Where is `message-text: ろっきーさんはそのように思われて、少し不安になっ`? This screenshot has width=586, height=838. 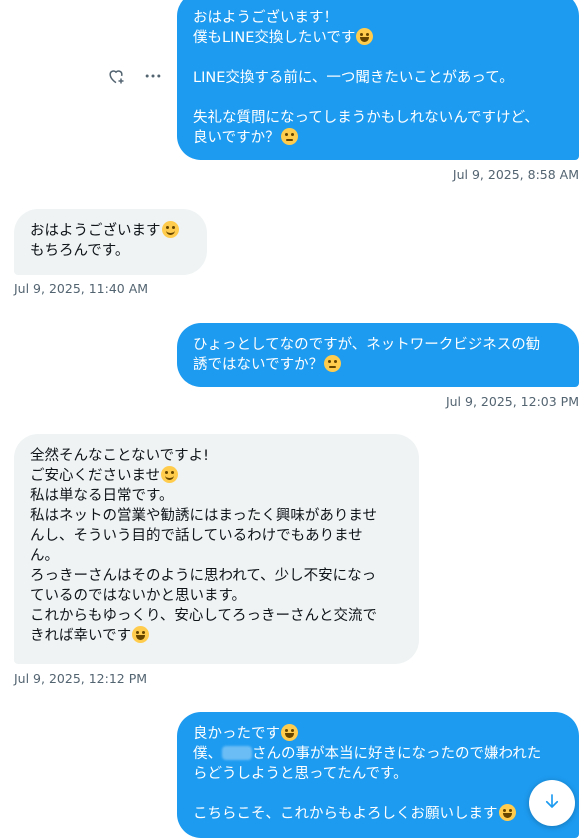 message-text: ろっきーさんはそのように思われて、少し不安になっ is located at coordinates (203, 576).